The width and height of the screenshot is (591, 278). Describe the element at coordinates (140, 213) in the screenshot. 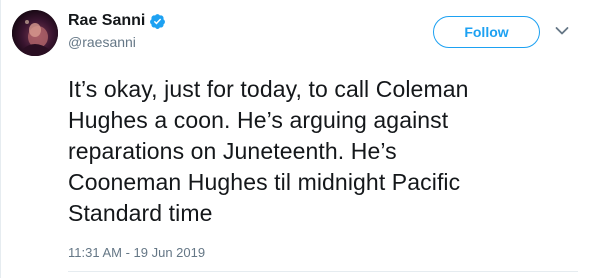

I see `tweet-text-line: Standard time` at that location.